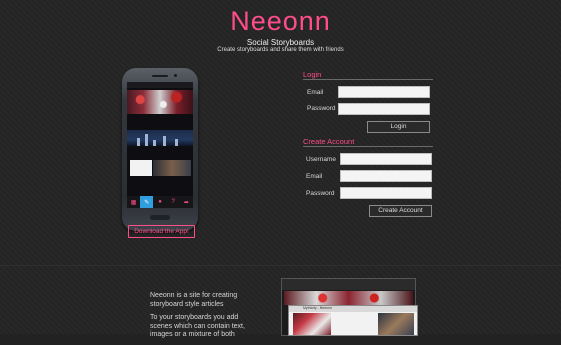  What do you see at coordinates (172, 168) in the screenshot?
I see `phone-scene-image` at bounding box center [172, 168].